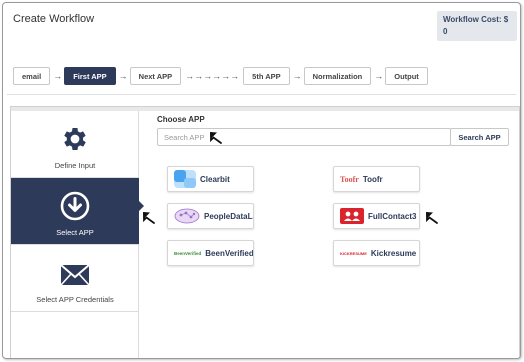 The width and height of the screenshot is (524, 362). Describe the element at coordinates (215, 179) in the screenshot. I see `app-name: Clearbit` at that location.